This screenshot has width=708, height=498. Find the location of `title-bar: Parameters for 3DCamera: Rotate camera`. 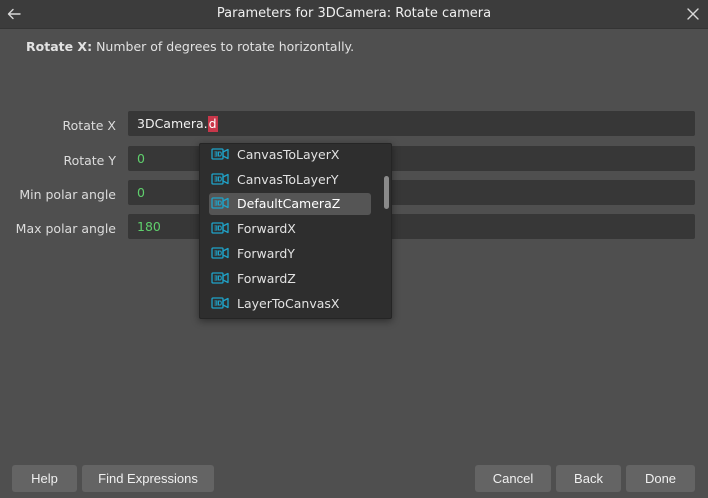

title-bar: Parameters for 3DCamera: Rotate camera is located at coordinates (354, 14).